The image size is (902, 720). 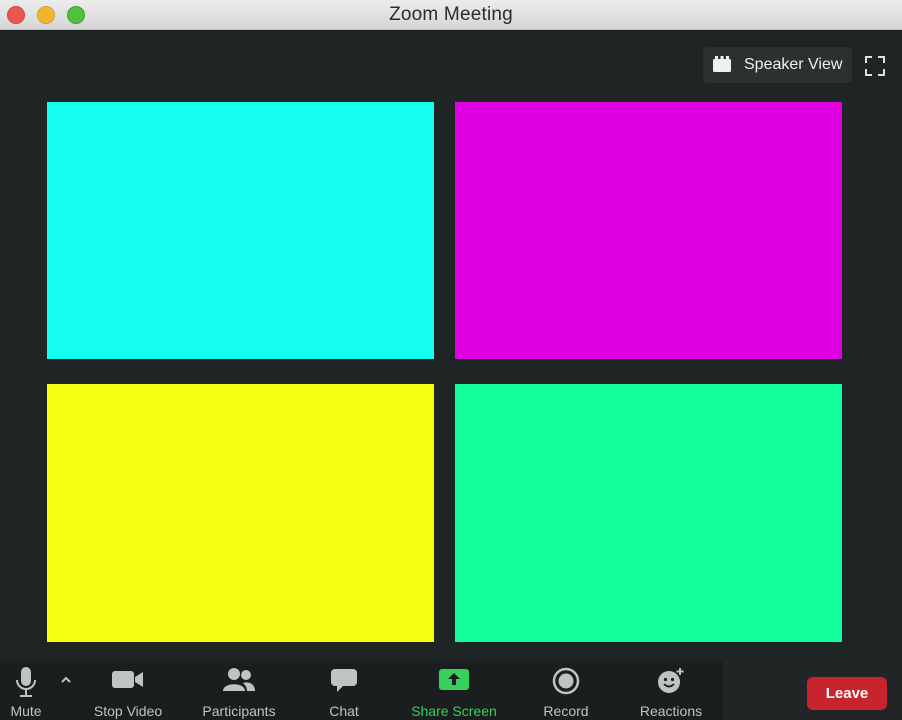 I want to click on share-screen-icon, so click(x=454, y=679).